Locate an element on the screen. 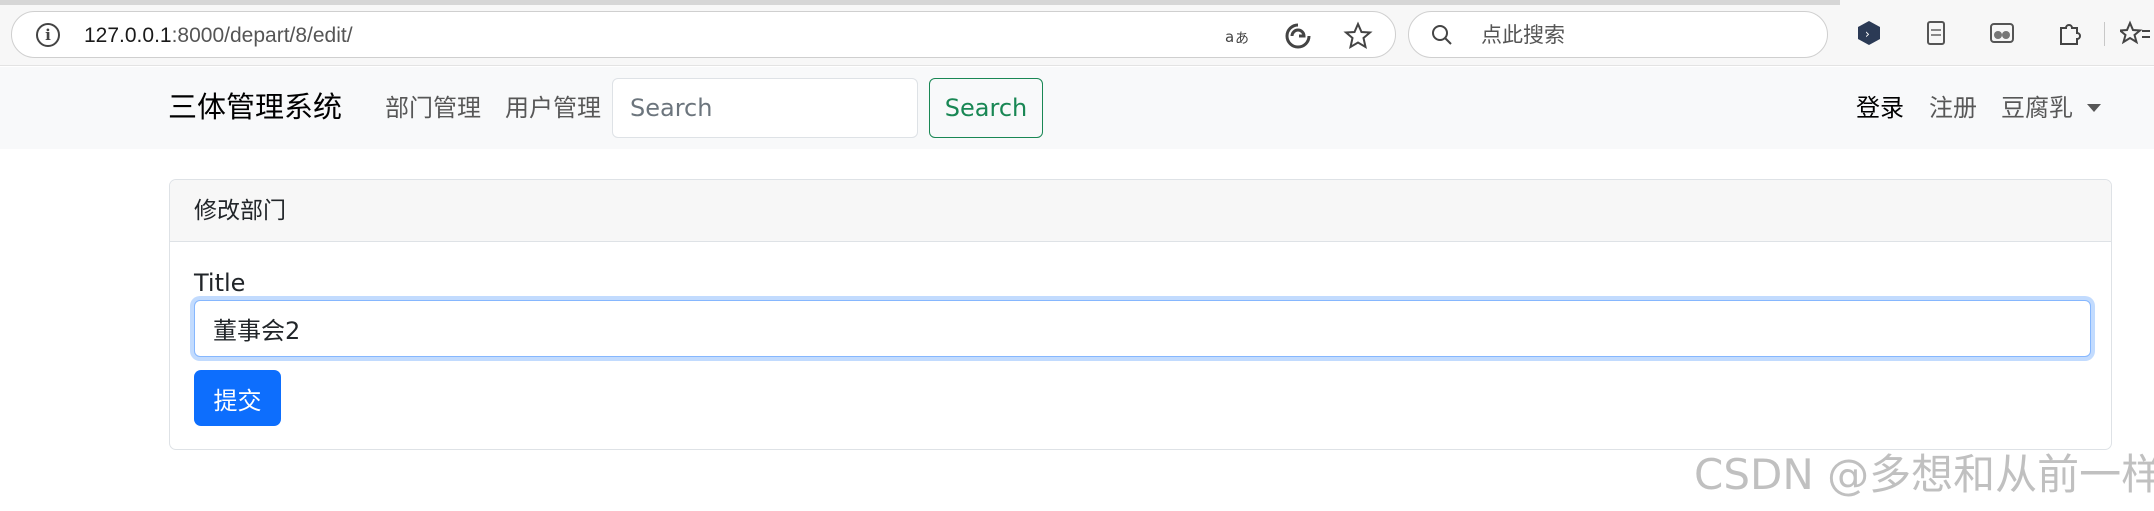  address-url: 127.0.0.1:8000/depart/8/edit/ is located at coordinates (218, 35).